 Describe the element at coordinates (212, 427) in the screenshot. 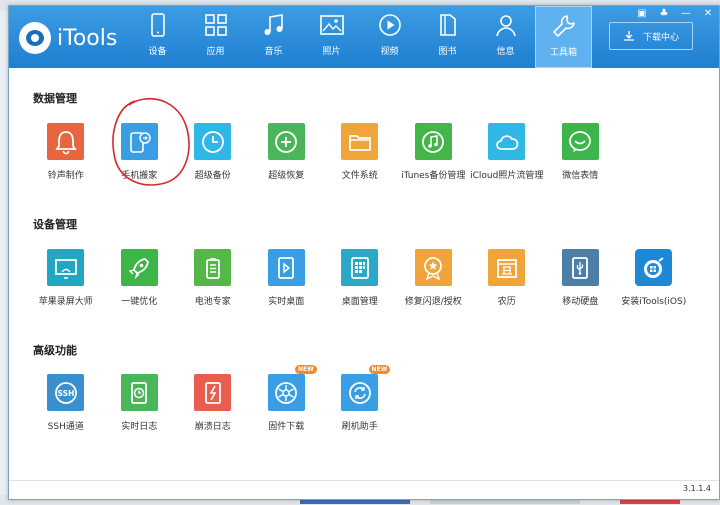

I see `tool-label: 崩溃日志` at that location.